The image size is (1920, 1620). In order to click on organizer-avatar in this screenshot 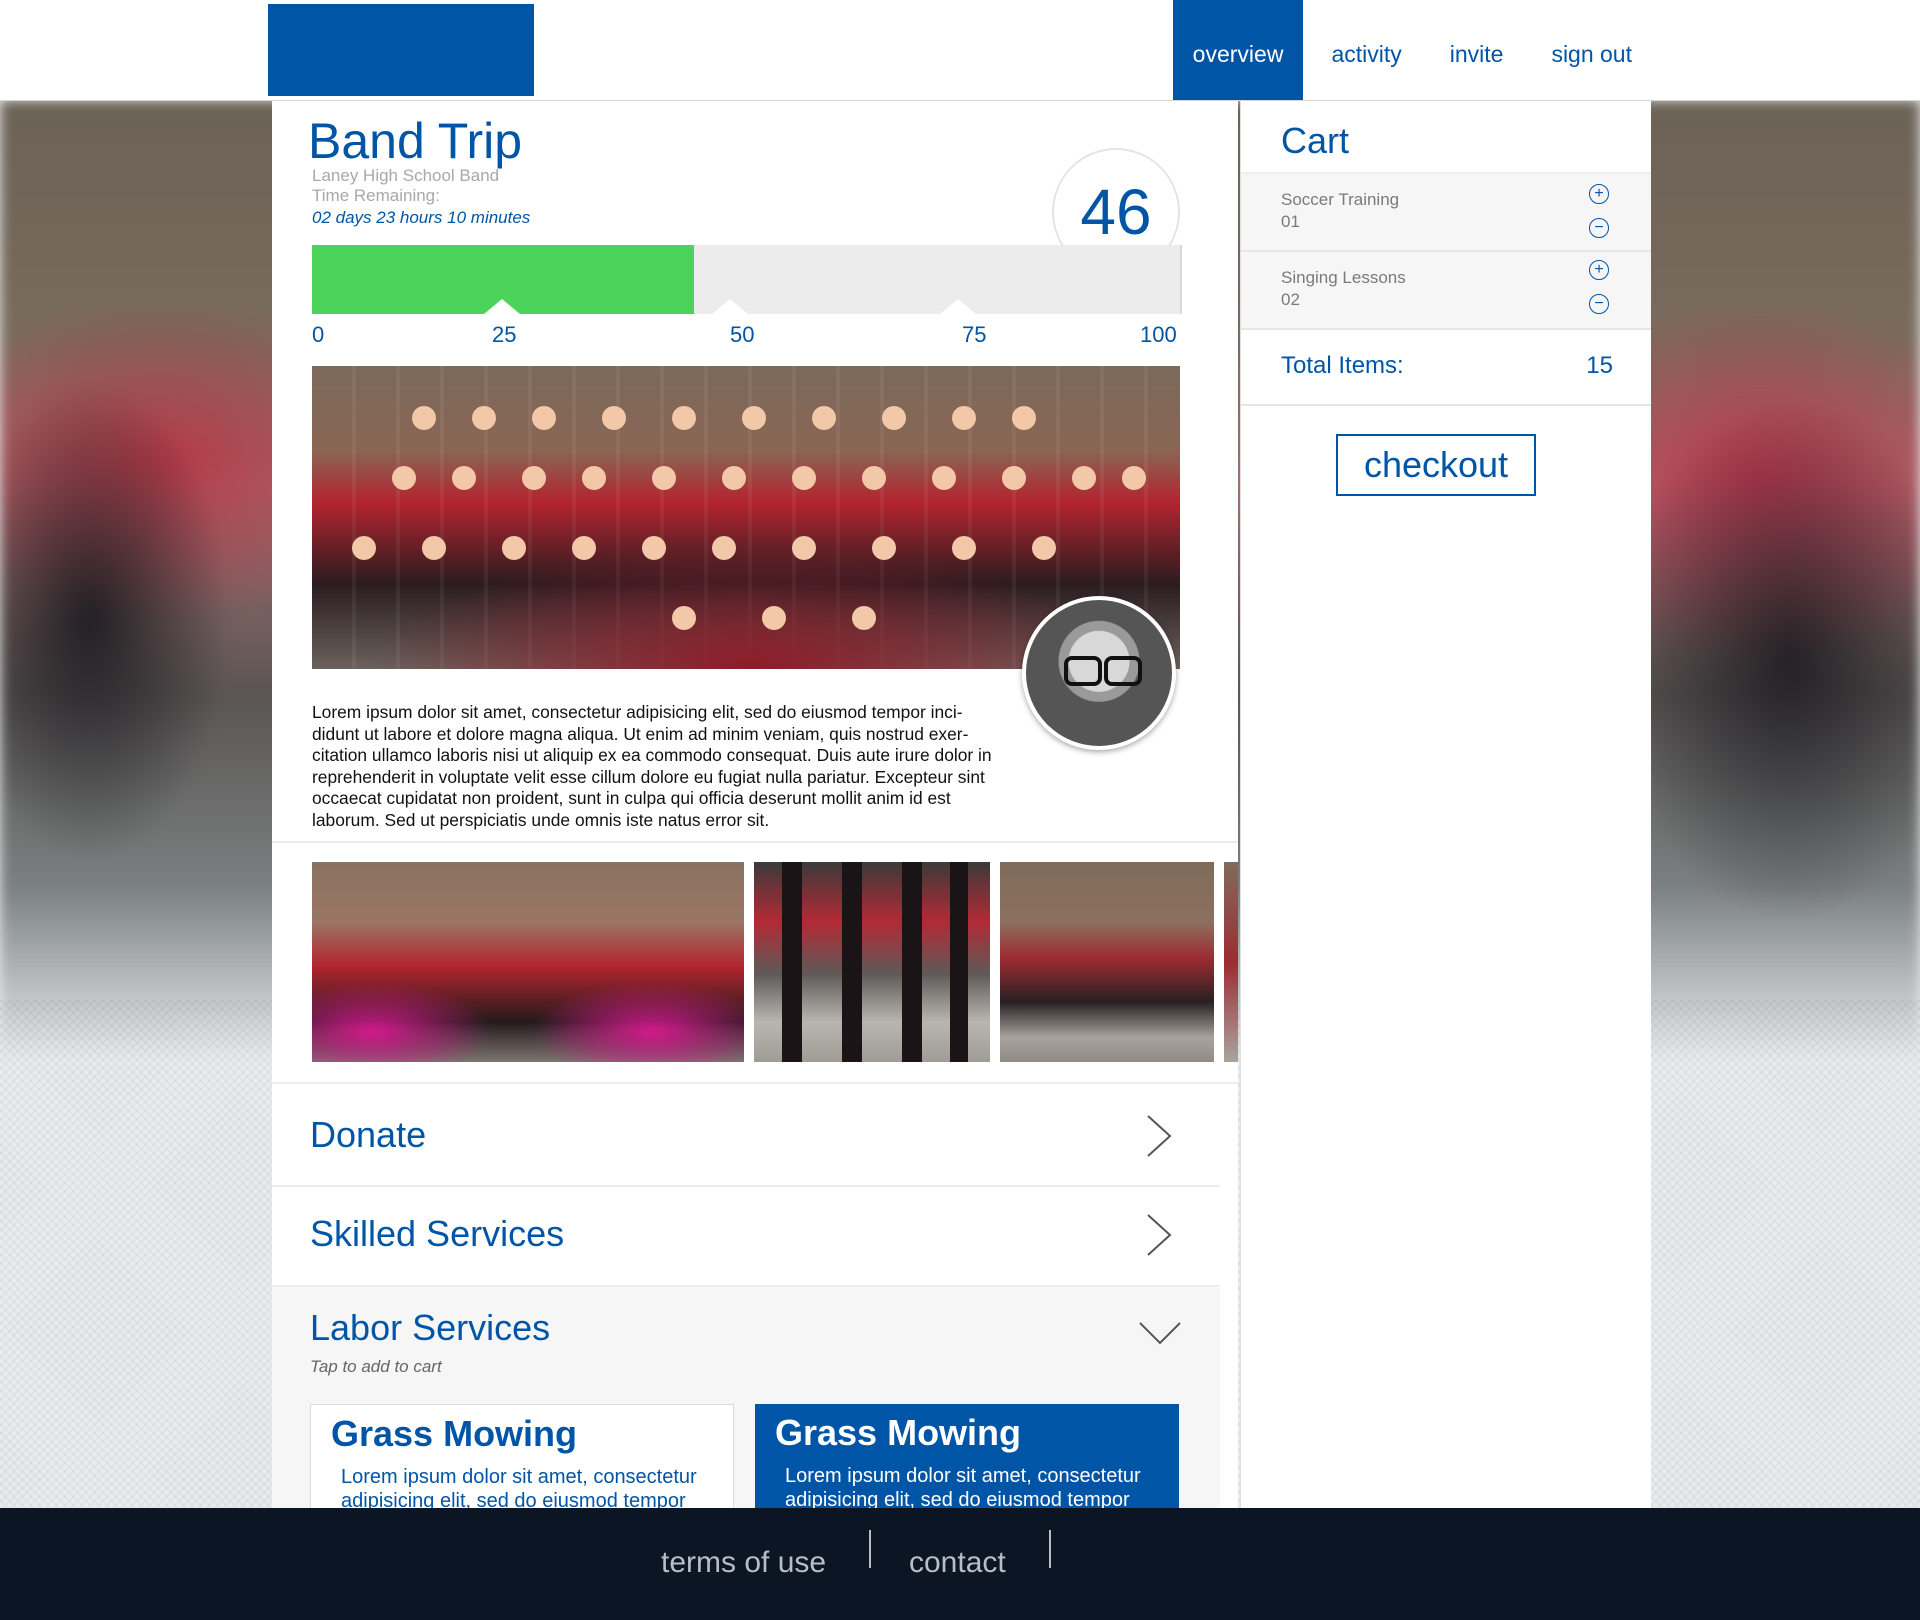, I will do `click(1099, 673)`.